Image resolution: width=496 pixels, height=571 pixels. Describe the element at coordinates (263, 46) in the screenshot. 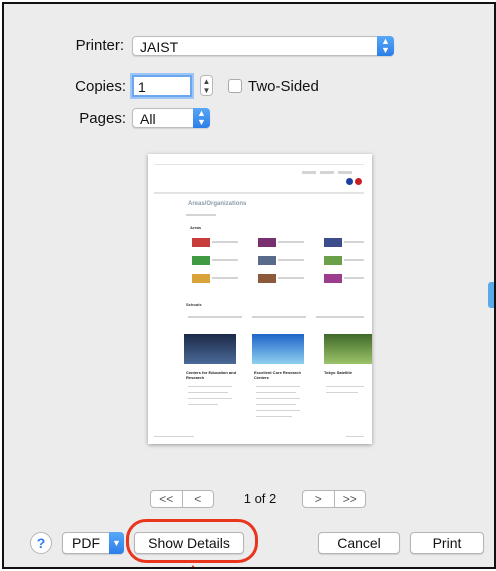

I see `printer-select: JAIST ▲ ▼` at that location.